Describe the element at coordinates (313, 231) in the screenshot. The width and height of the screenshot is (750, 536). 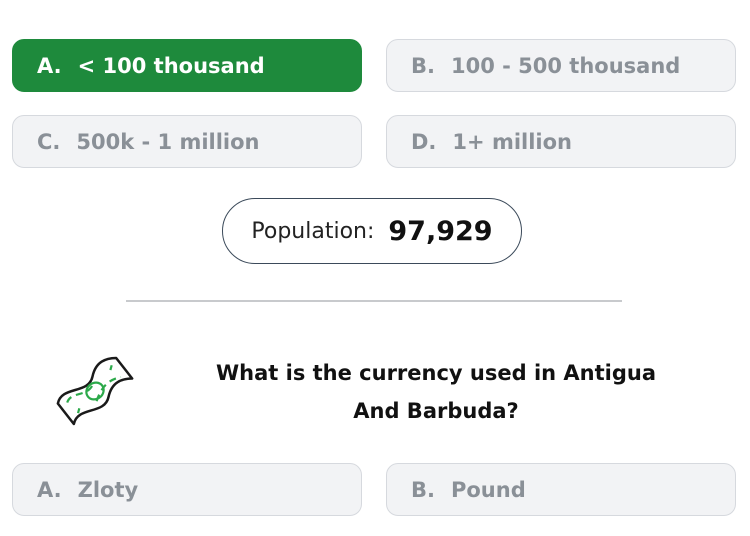
I see `population-label: Population:` at that location.